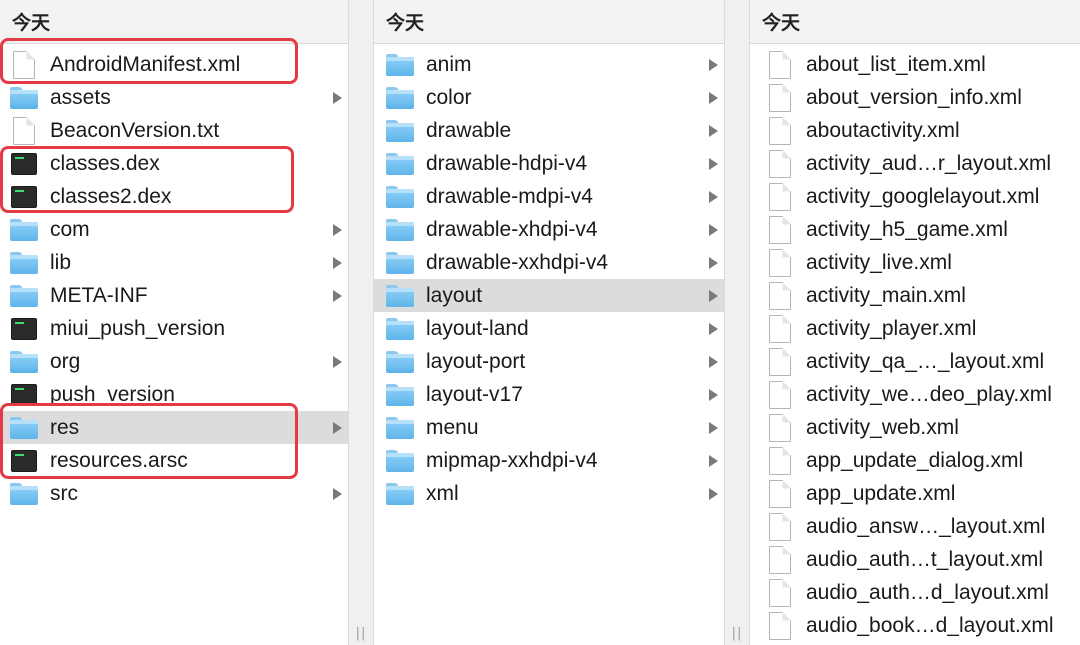  What do you see at coordinates (923, 196) in the screenshot?
I see `item-label: activity_googlelayout.xml` at bounding box center [923, 196].